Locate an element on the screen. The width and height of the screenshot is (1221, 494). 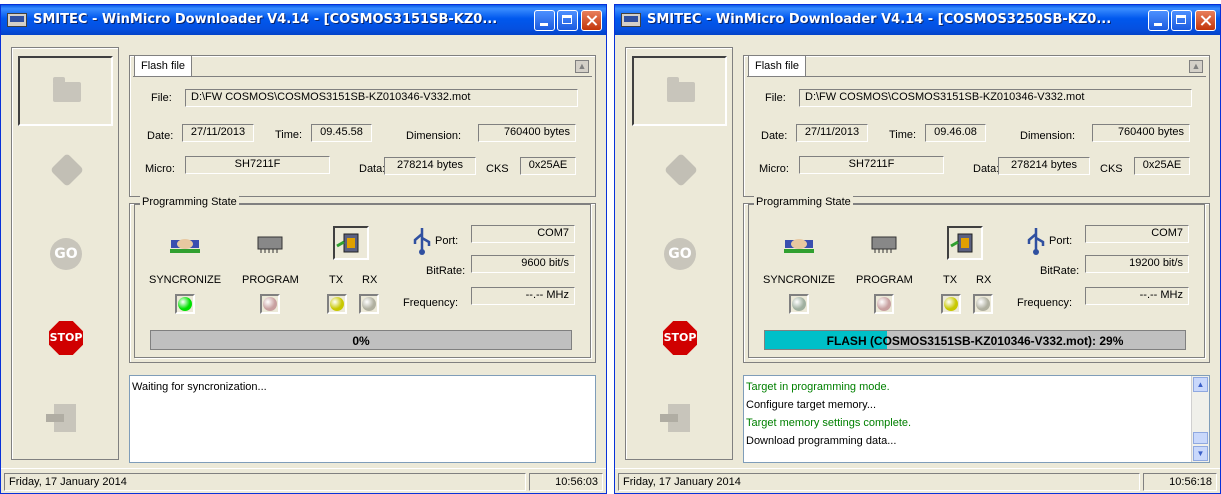
rx-led is located at coordinates (369, 304).